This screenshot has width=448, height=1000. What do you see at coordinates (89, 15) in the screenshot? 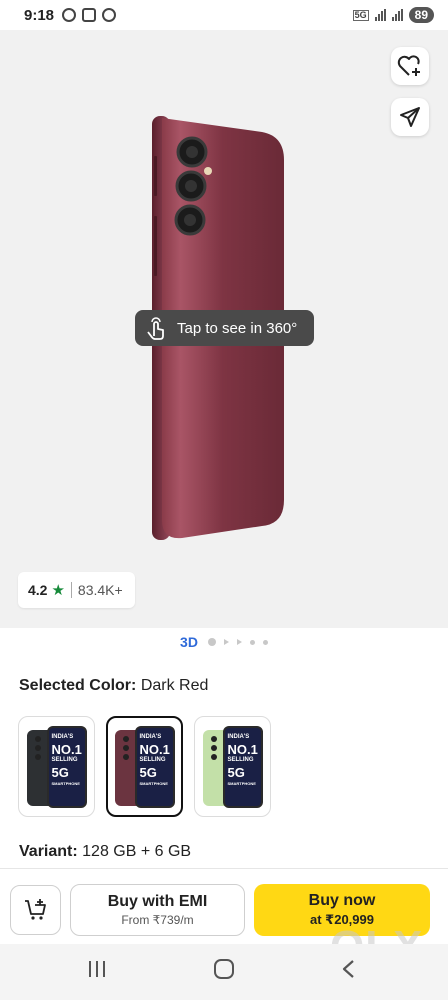
I see `screenshot-icon` at bounding box center [89, 15].